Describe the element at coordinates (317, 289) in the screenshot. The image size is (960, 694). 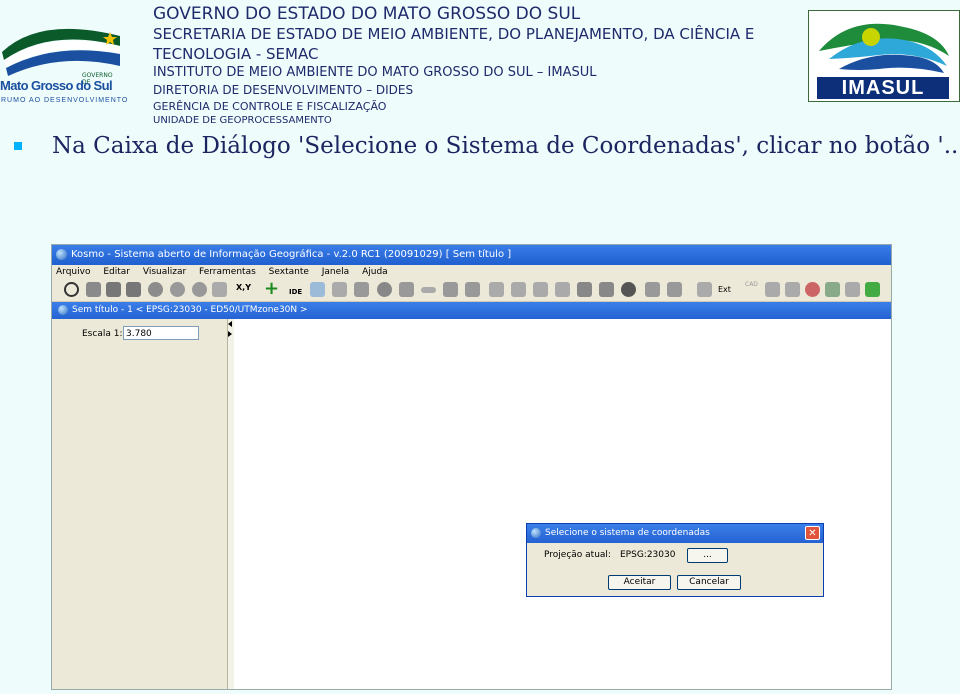
I see `add-table-icon` at that location.